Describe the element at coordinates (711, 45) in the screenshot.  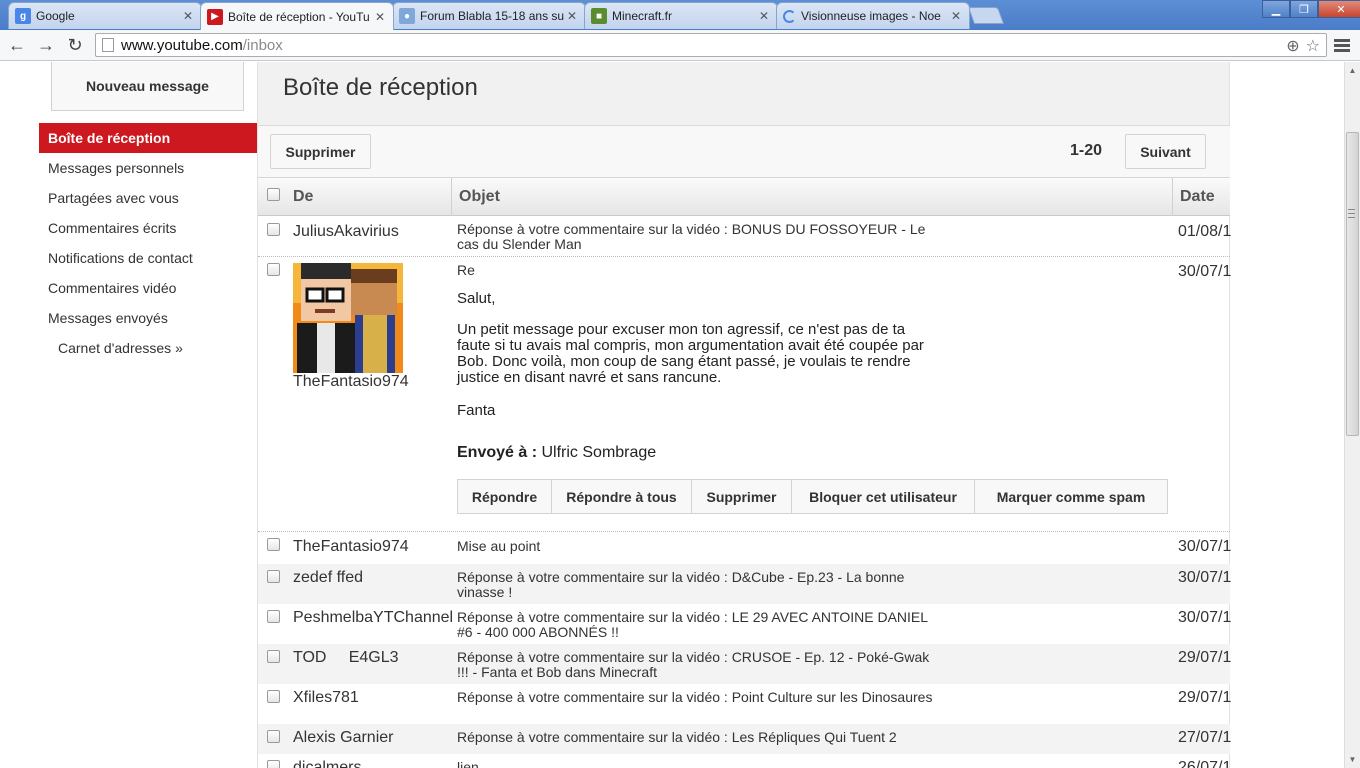
I see `address-bar: www.youtube.com/inbox ⊕ ☆` at that location.